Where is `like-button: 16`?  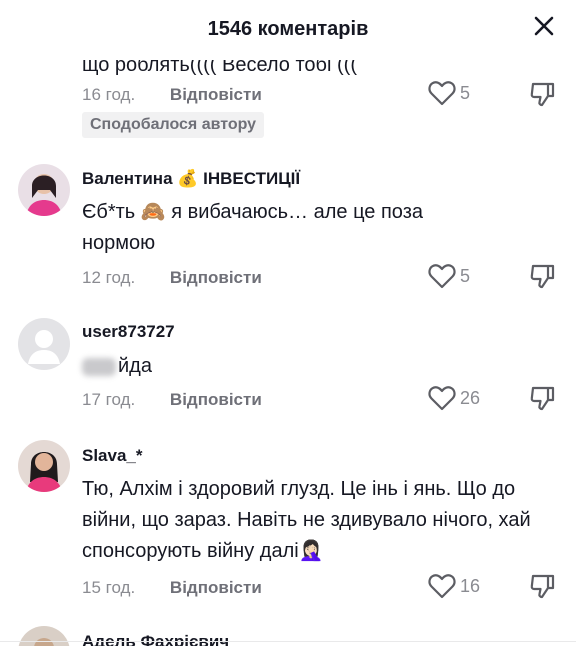 like-button: 16 is located at coordinates (454, 586).